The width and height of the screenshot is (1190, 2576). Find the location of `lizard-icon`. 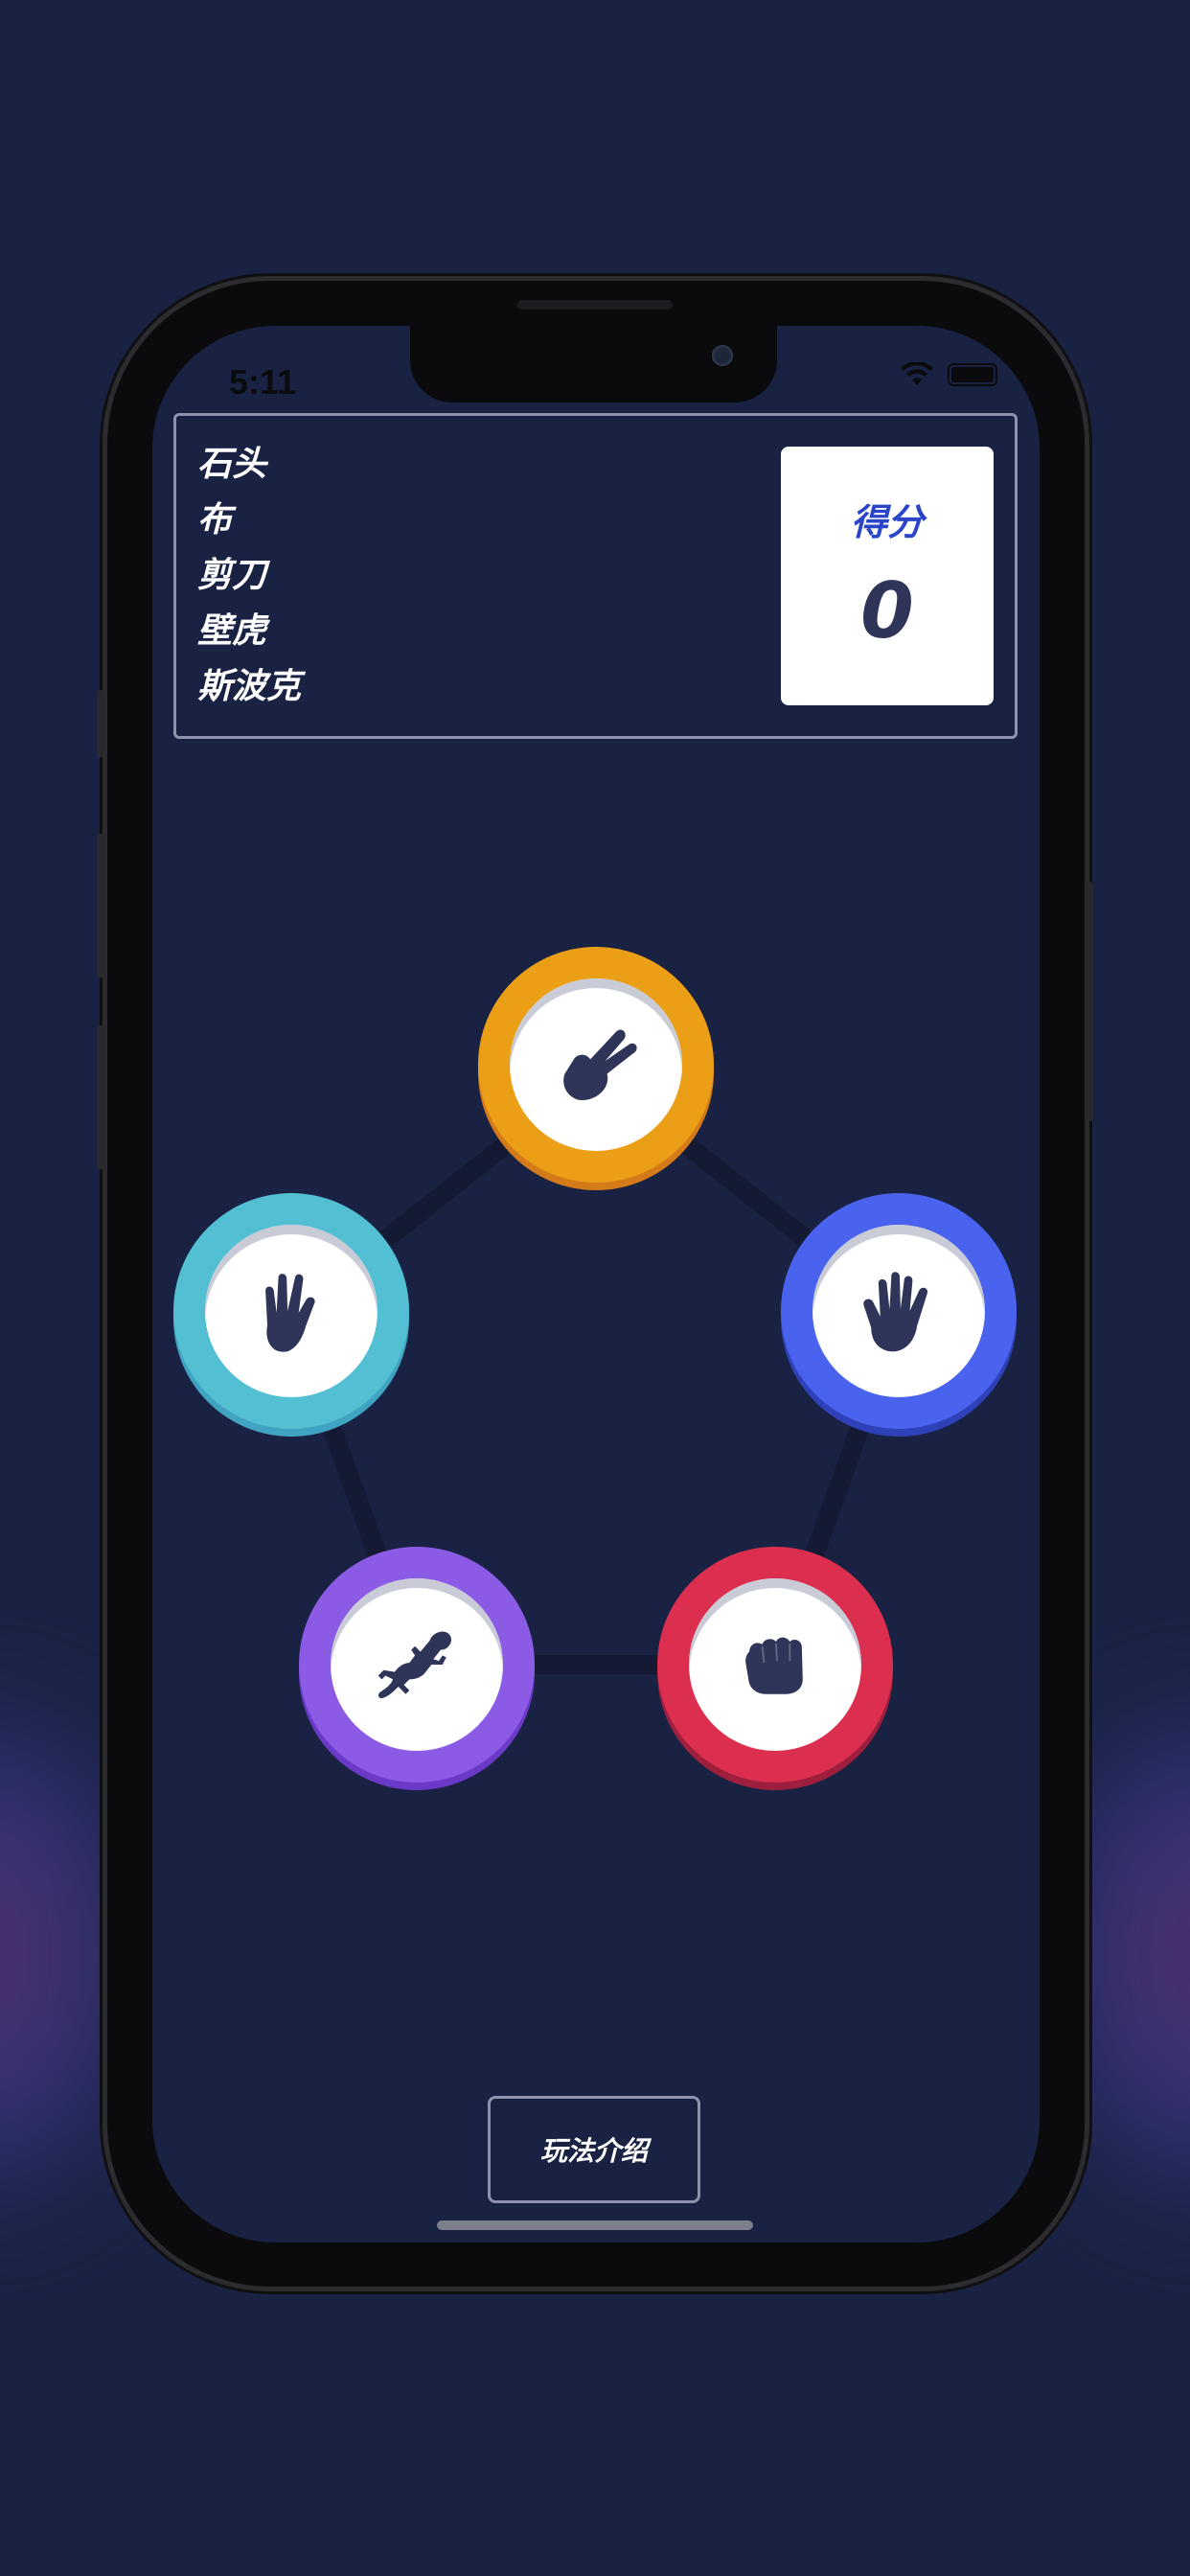

lizard-icon is located at coordinates (415, 1665).